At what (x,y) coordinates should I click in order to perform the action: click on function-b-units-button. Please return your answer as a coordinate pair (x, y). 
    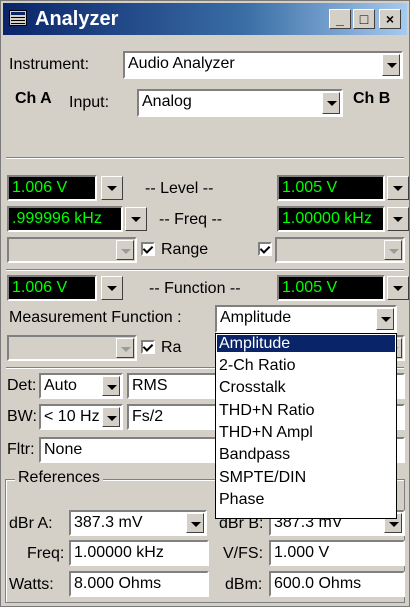
    Looking at the image, I should click on (398, 288).